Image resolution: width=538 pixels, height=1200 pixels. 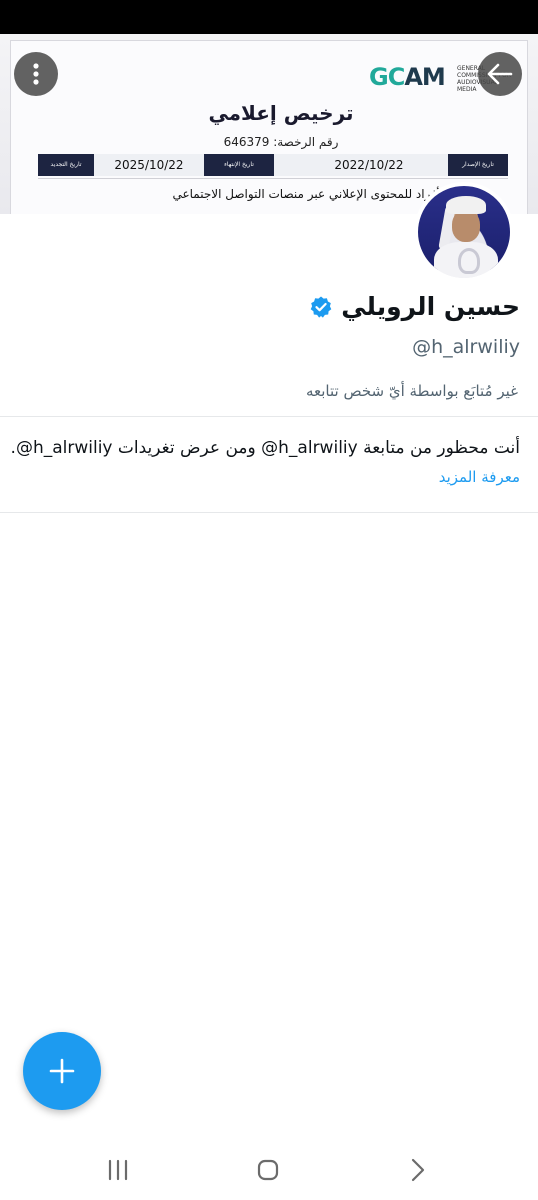 I want to click on recents-icon, so click(x=118, y=1170).